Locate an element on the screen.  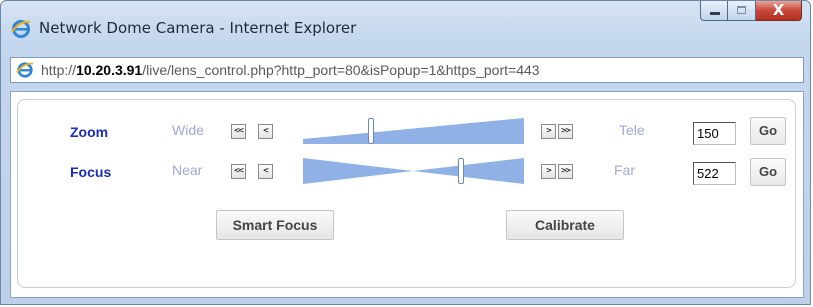
close-icon: X is located at coordinates (778, 10).